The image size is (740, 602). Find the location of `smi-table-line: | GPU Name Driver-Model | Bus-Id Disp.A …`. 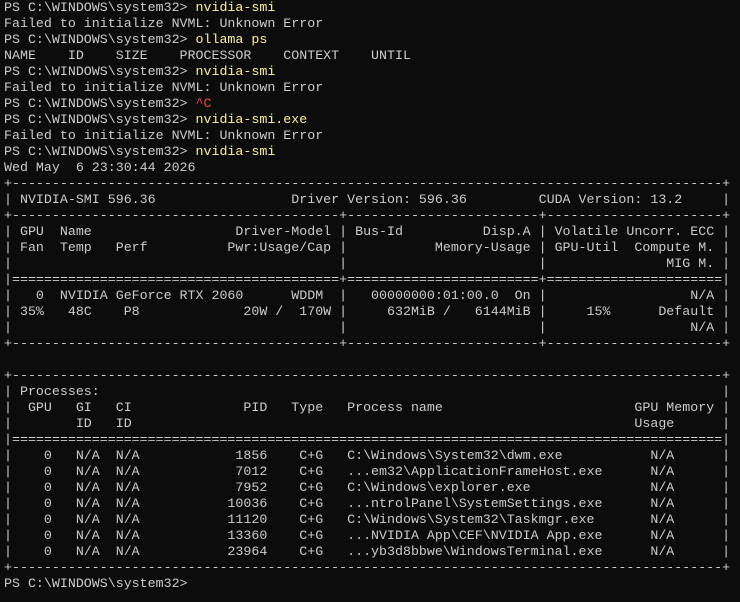

smi-table-line: | GPU Name Driver-Model | Bus-Id Disp.A … is located at coordinates (367, 231).